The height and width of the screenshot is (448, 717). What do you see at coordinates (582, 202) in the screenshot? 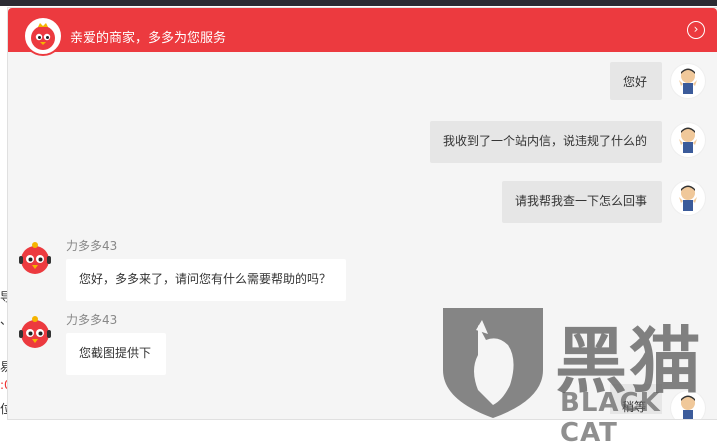
I see `outgoing-message: 请我帮我查一下怎么回事` at bounding box center [582, 202].